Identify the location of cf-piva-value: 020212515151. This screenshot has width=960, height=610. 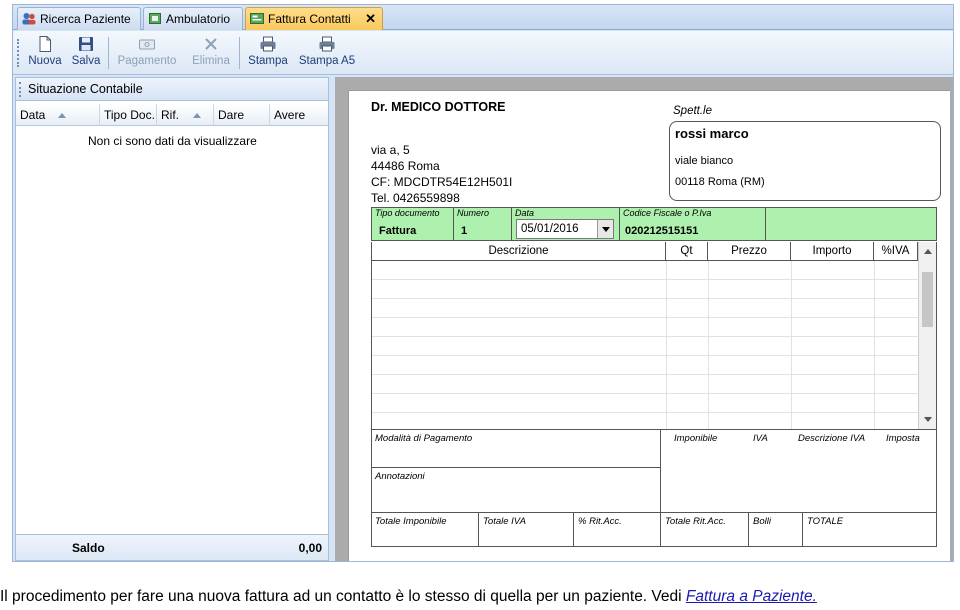
(662, 231).